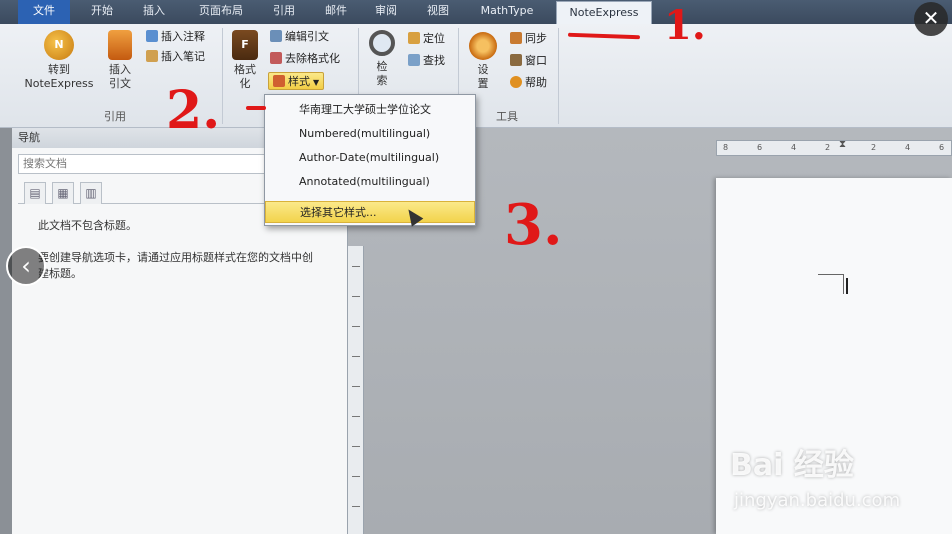 The width and height of the screenshot is (952, 534). I want to click on gear-icon, so click(483, 46).